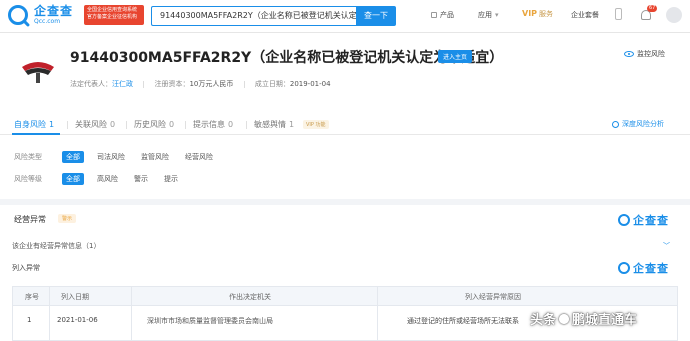 This screenshot has width=690, height=341. What do you see at coordinates (618, 14) in the screenshot?
I see `phone-icon` at bounding box center [618, 14].